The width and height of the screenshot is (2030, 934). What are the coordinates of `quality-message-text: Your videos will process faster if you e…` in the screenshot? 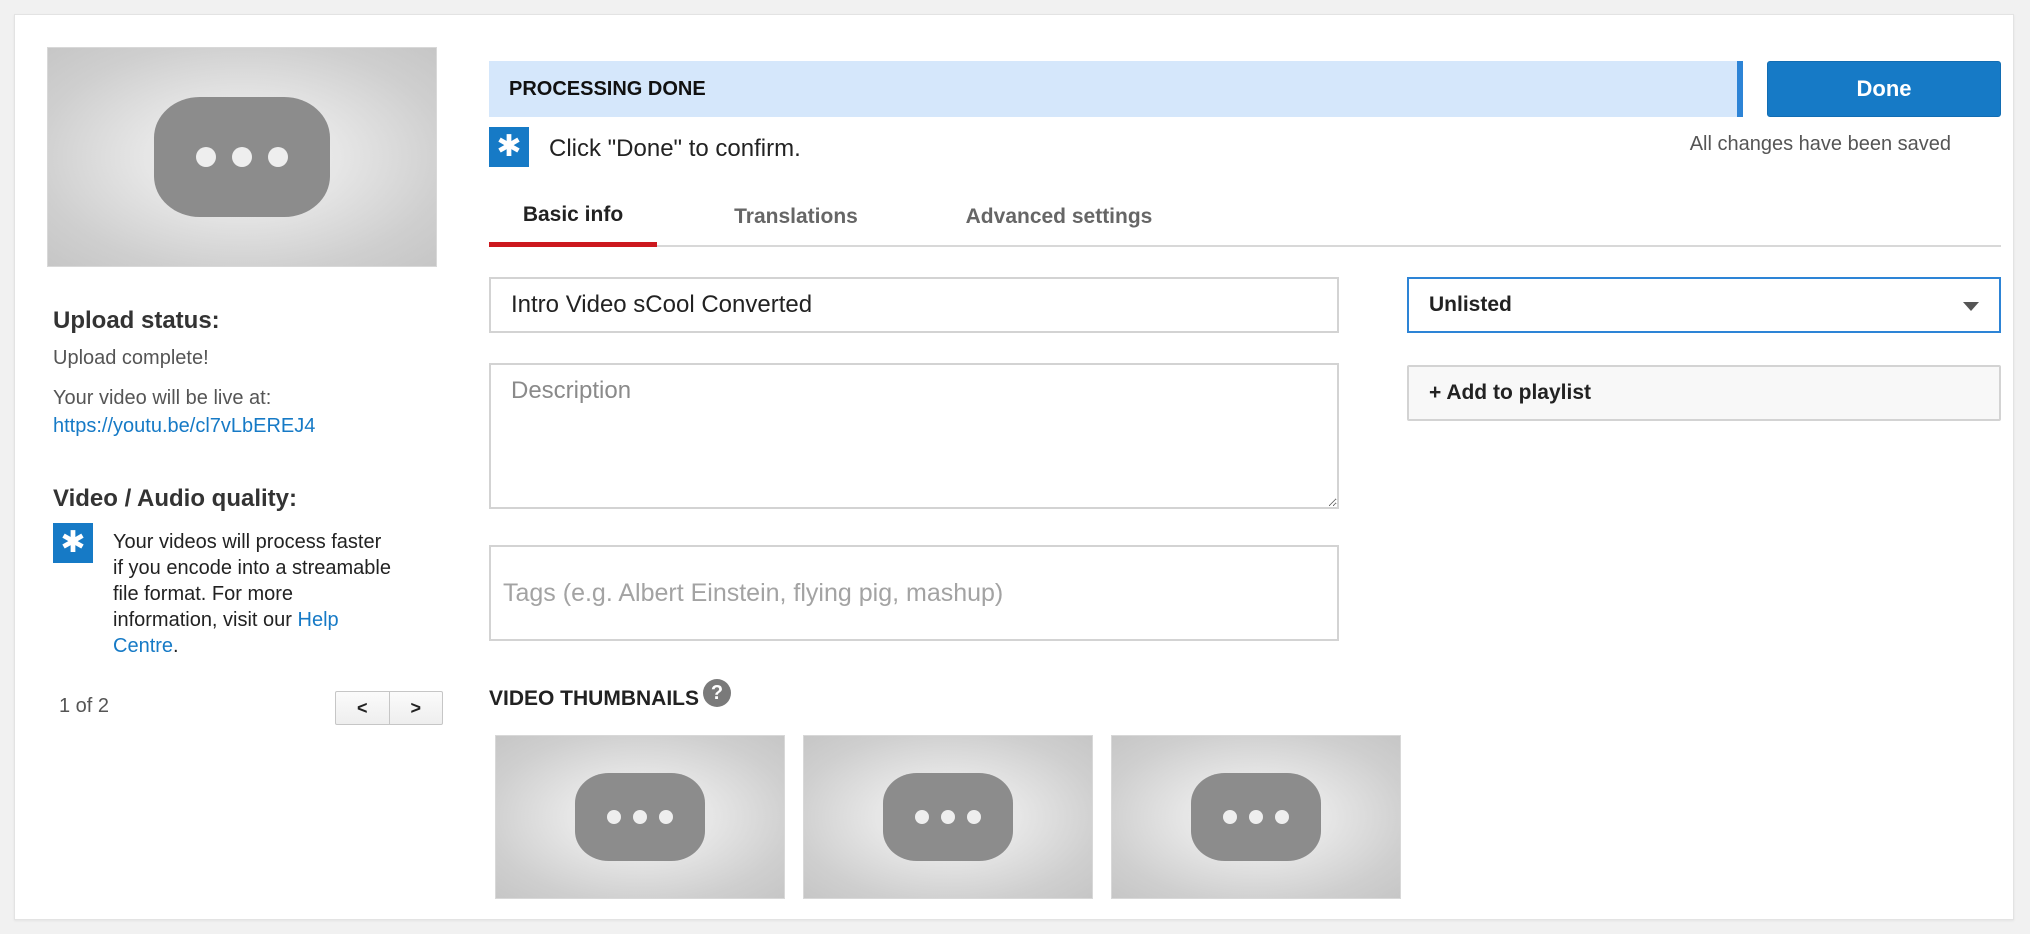 It's located at (252, 581).